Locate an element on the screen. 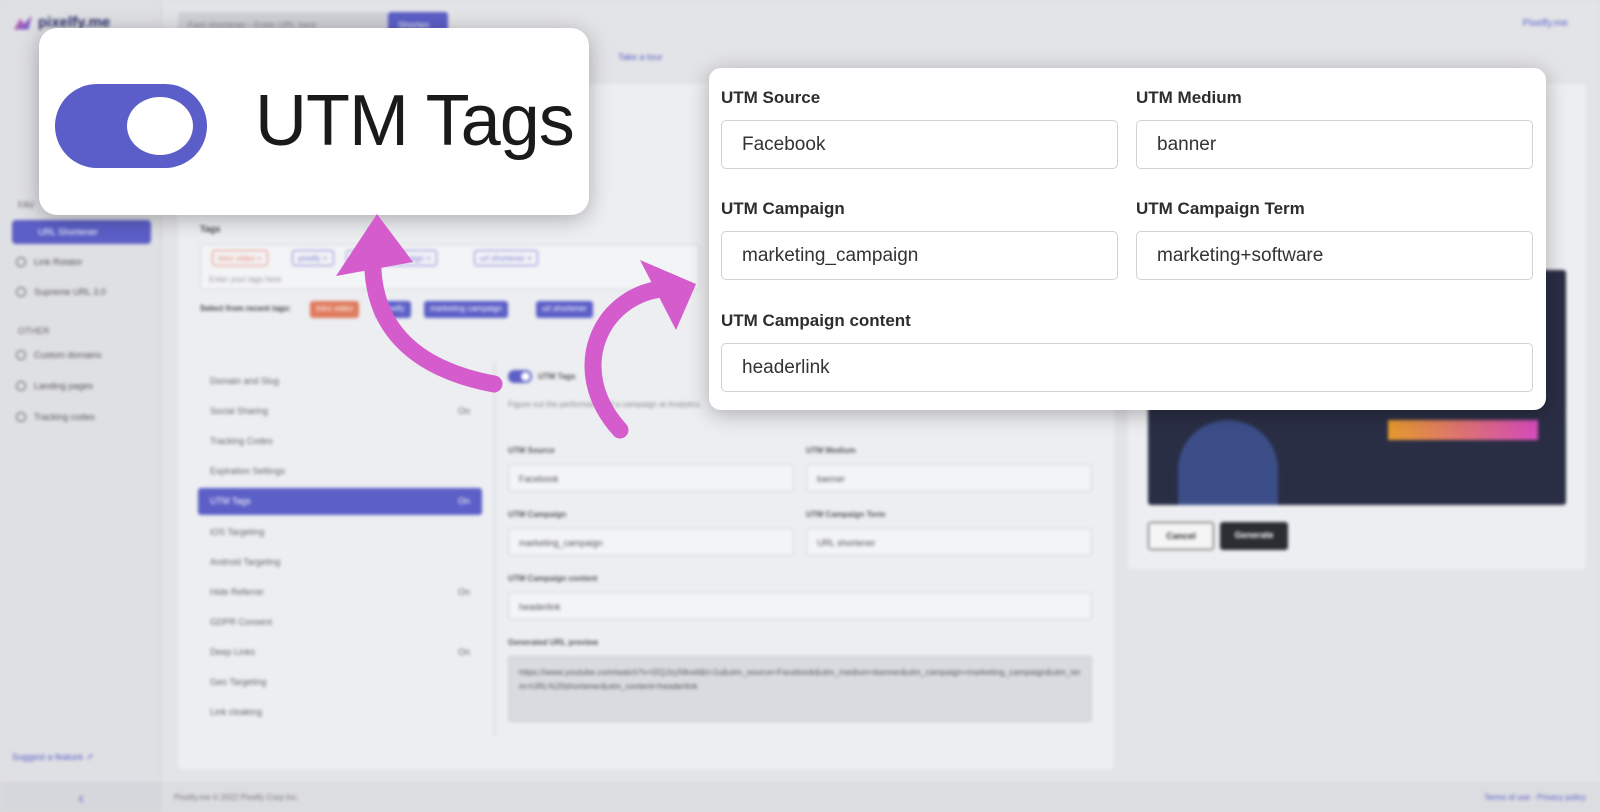  thumbnail-shape is located at coordinates (1228, 462).